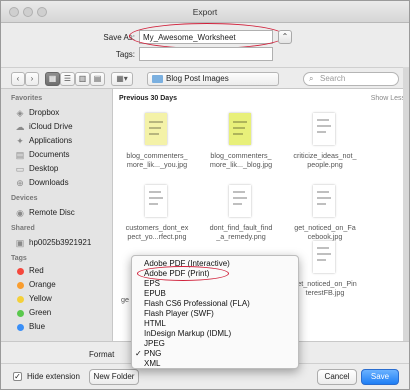  Describe the element at coordinates (155, 324) in the screenshot. I see `menu-item-html: HTML` at that location.